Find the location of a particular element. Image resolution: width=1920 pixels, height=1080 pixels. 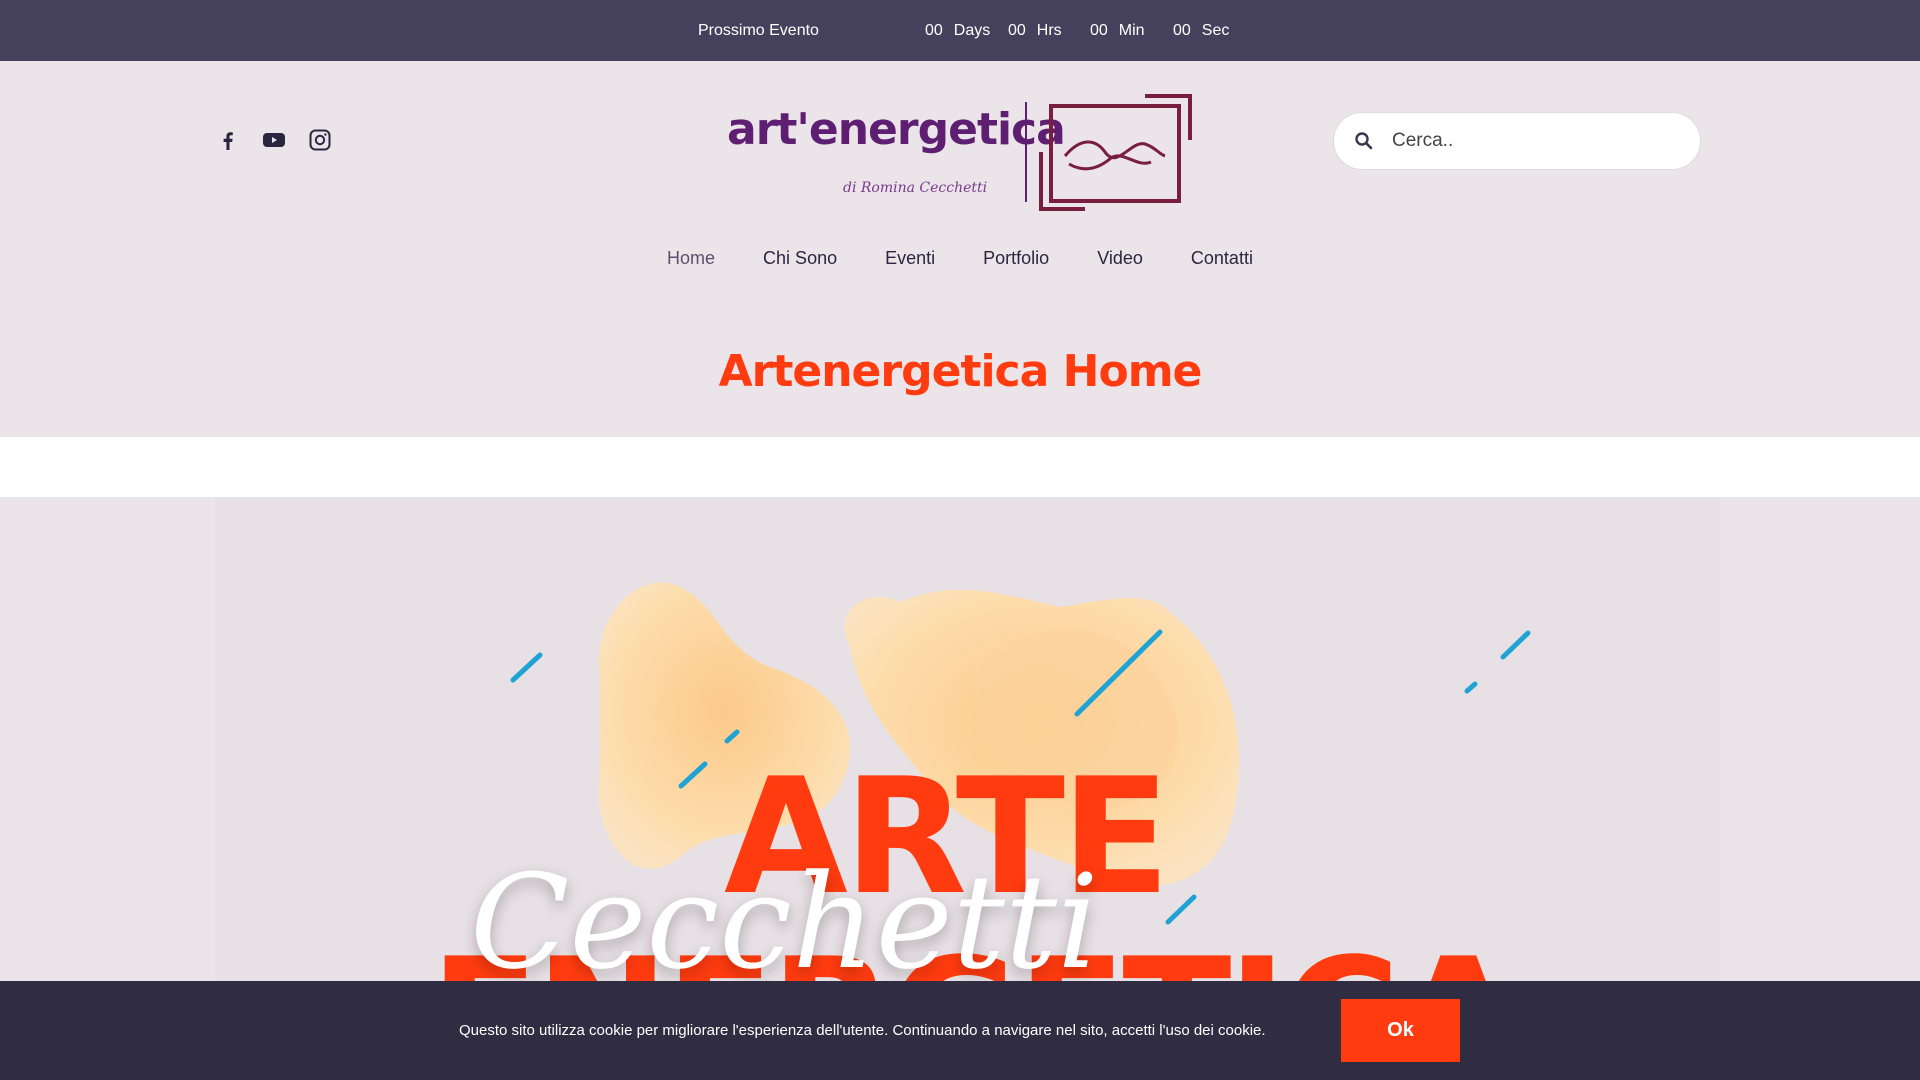

logo-frame-icon is located at coordinates (1108, 152).